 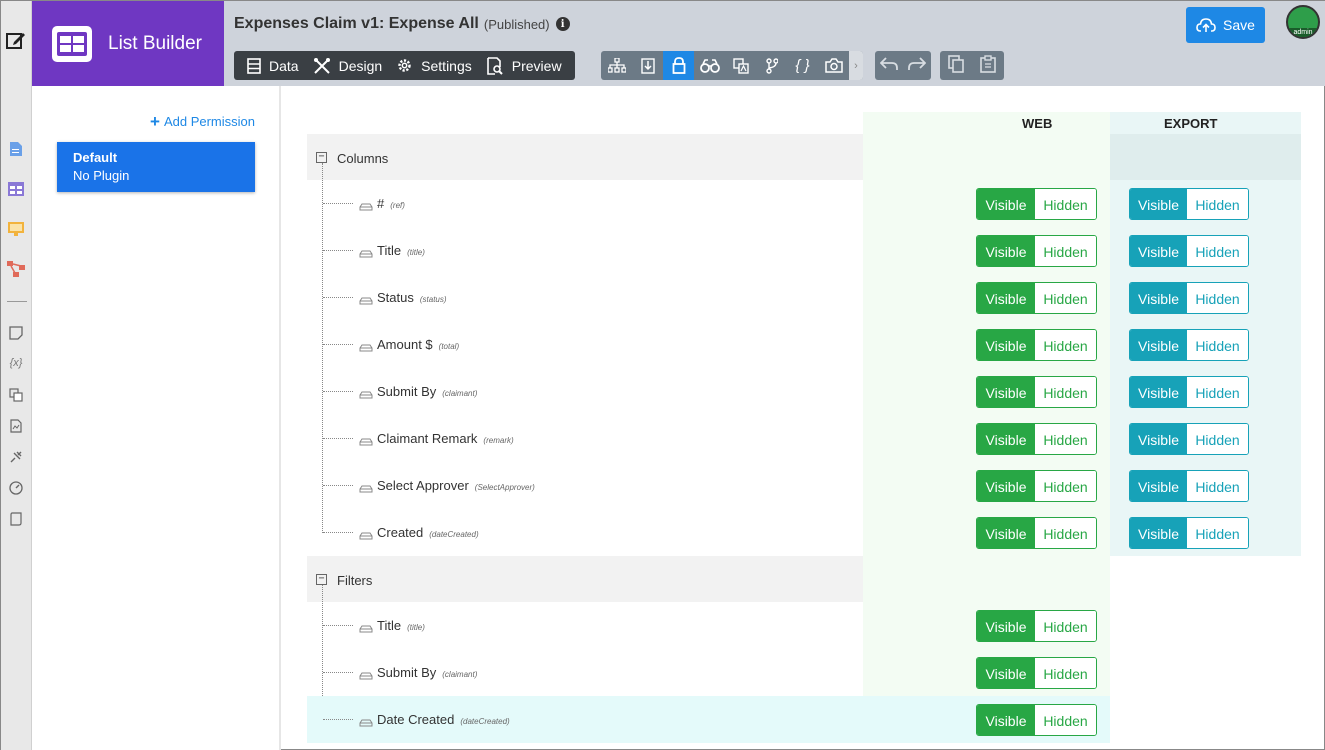 I want to click on field-name: Status, so click(x=395, y=297).